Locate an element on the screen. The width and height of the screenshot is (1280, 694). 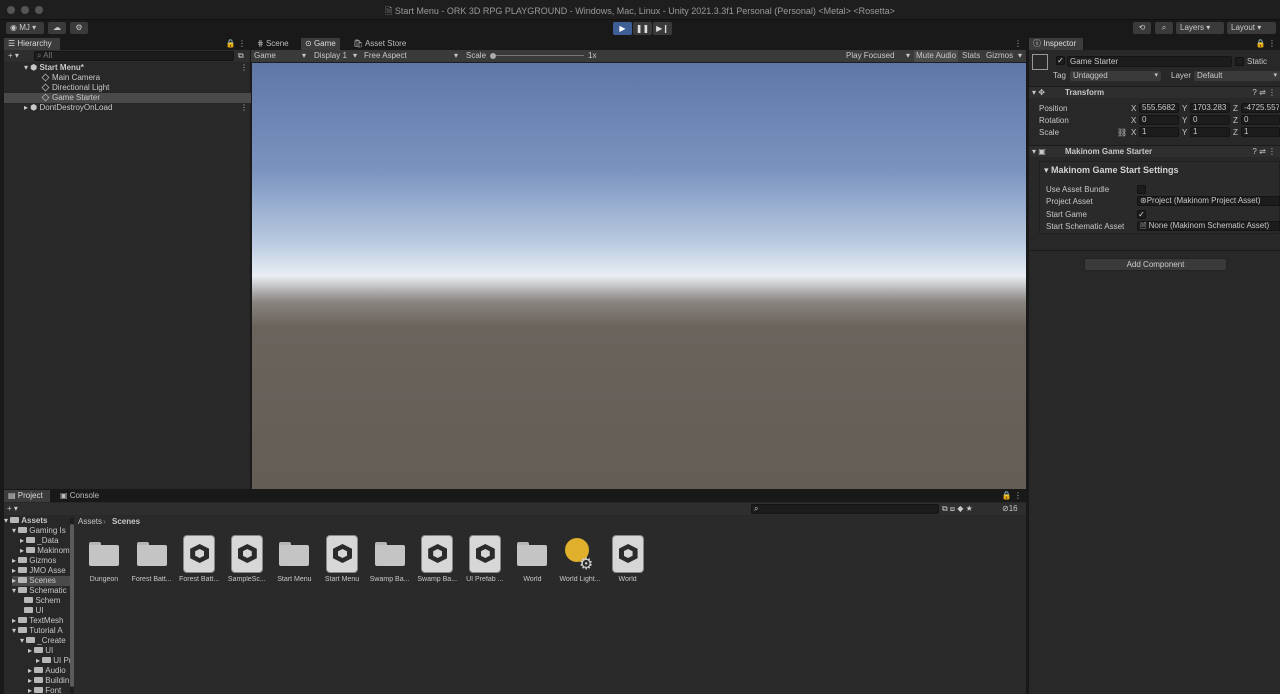
hierarchy-search-input: ⌕ All is located at coordinates (134, 56).